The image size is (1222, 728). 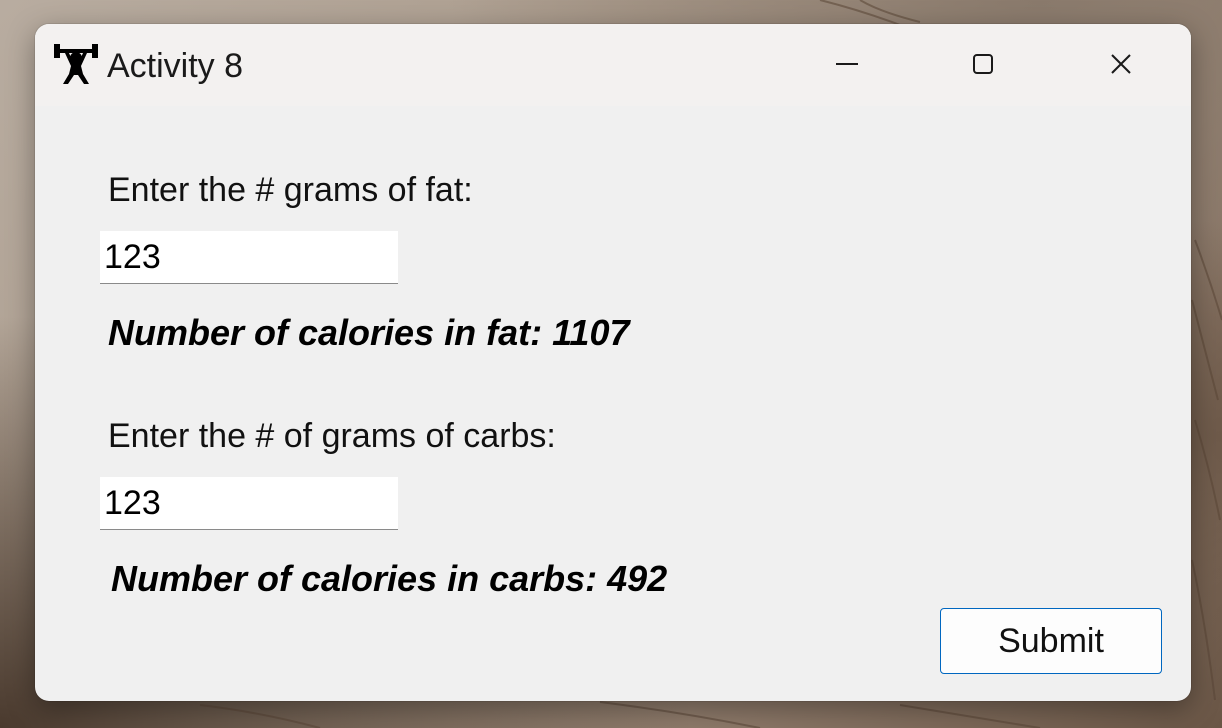 I want to click on maximize-icon, so click(x=983, y=64).